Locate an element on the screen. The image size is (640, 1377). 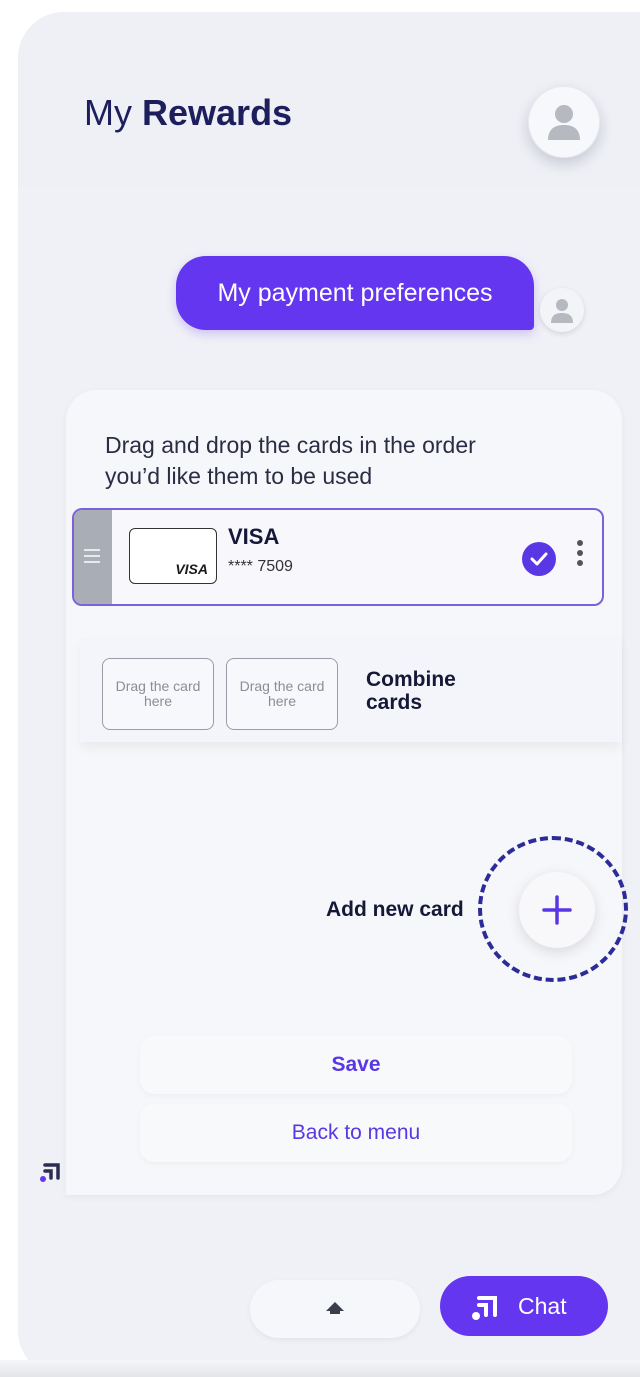
page-title: My Rewards is located at coordinates (188, 113).